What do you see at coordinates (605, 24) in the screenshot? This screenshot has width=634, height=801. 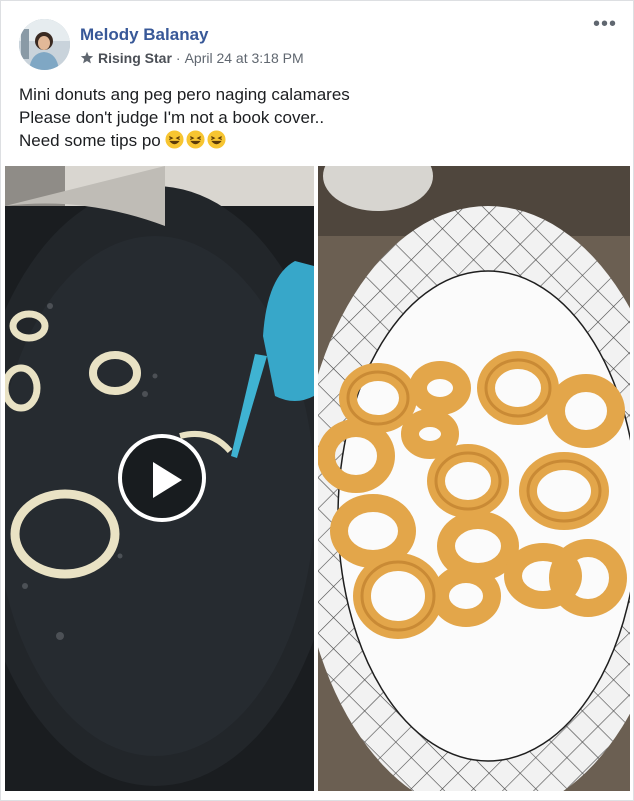 I see `ellipsis-icon: •••` at bounding box center [605, 24].